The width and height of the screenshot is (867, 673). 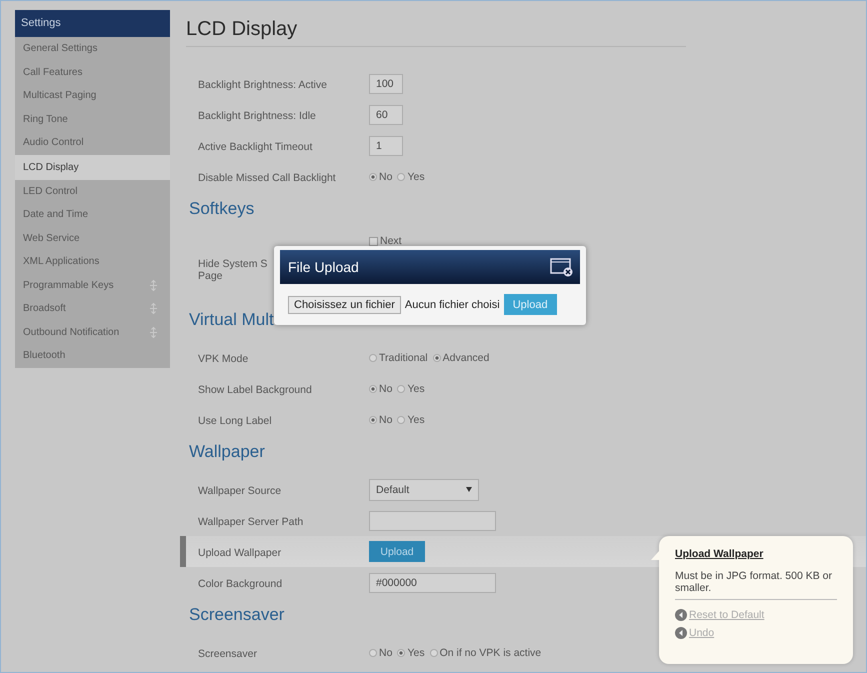 I want to click on field-label: Active Backlight Timeout, so click(x=255, y=146).